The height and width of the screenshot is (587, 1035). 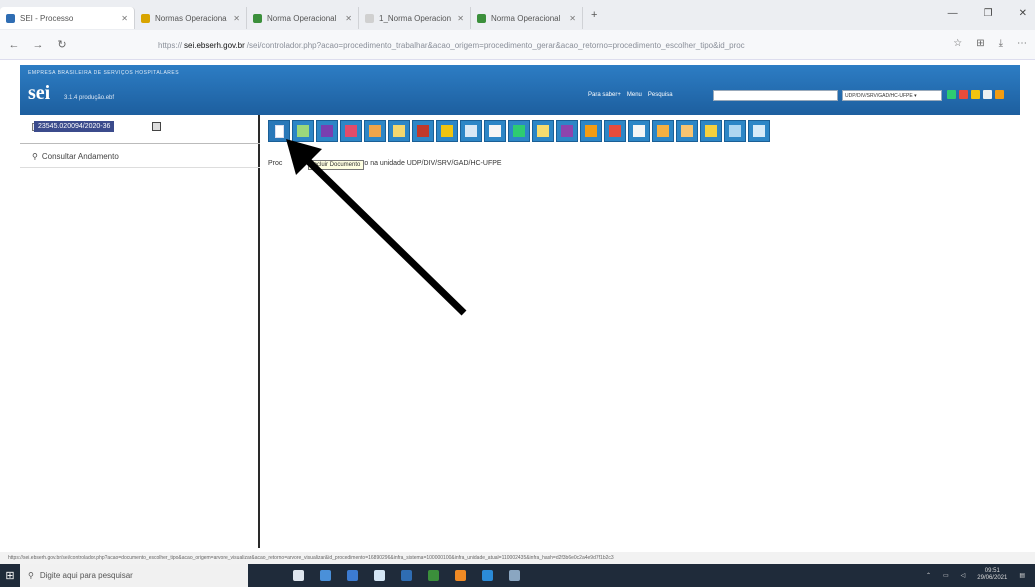 I want to click on link-para-saber: Para saber+, so click(x=604, y=95).